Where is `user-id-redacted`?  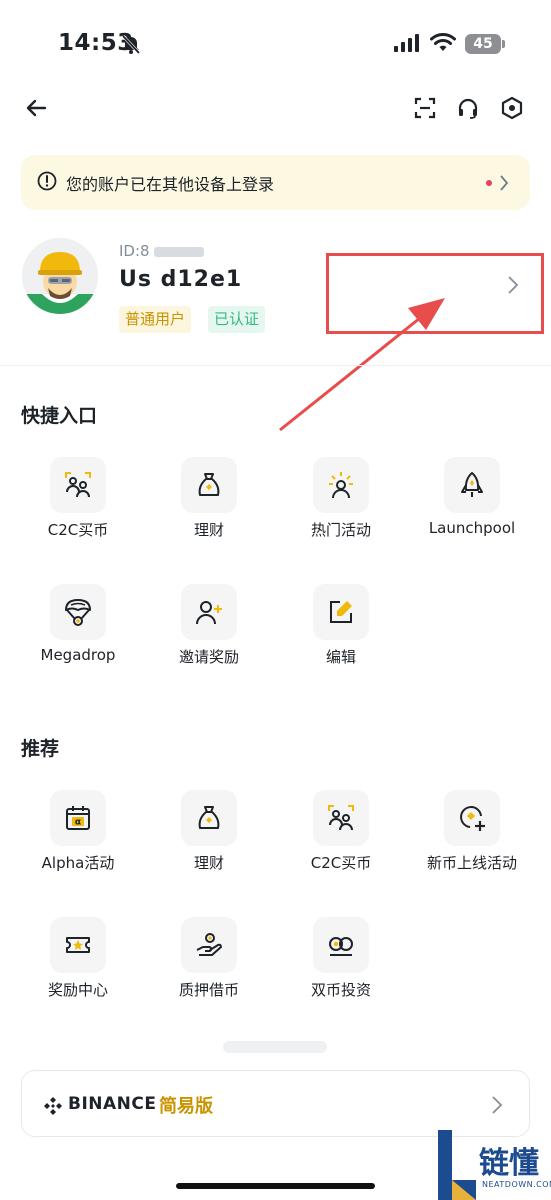 user-id-redacted is located at coordinates (178, 251).